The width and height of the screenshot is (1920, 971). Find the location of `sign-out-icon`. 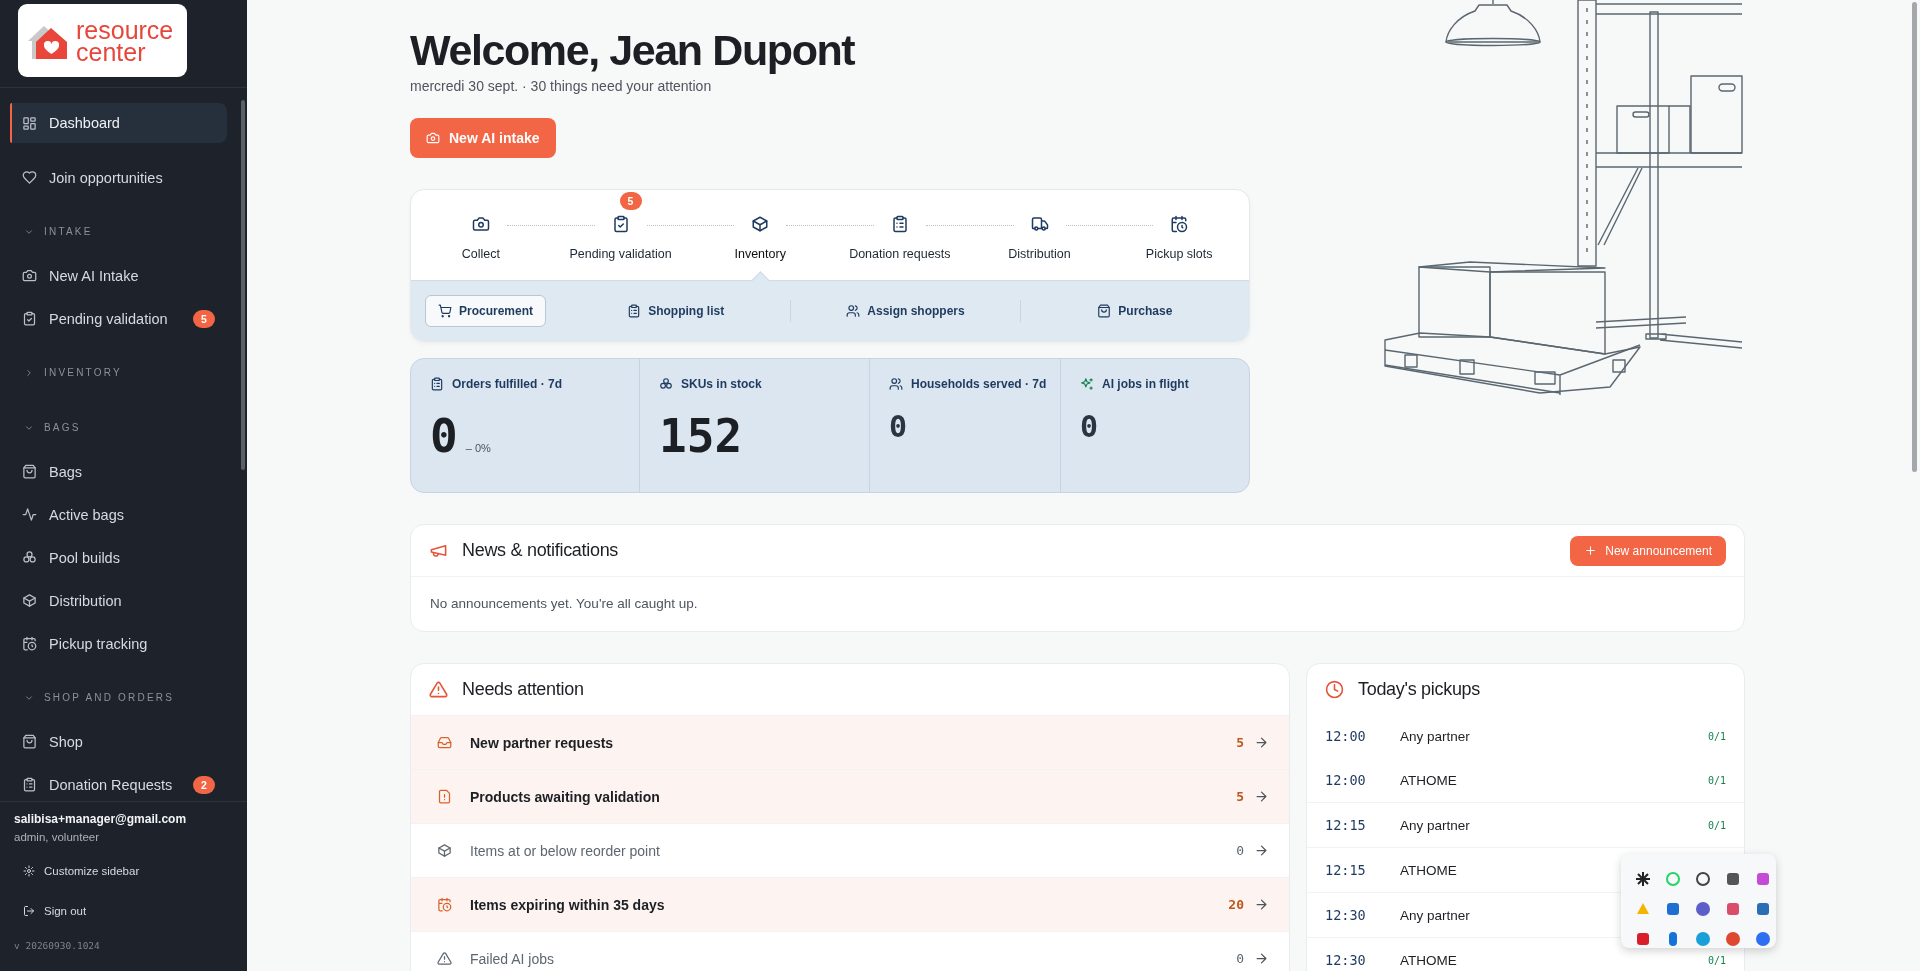

sign-out-icon is located at coordinates (29, 911).